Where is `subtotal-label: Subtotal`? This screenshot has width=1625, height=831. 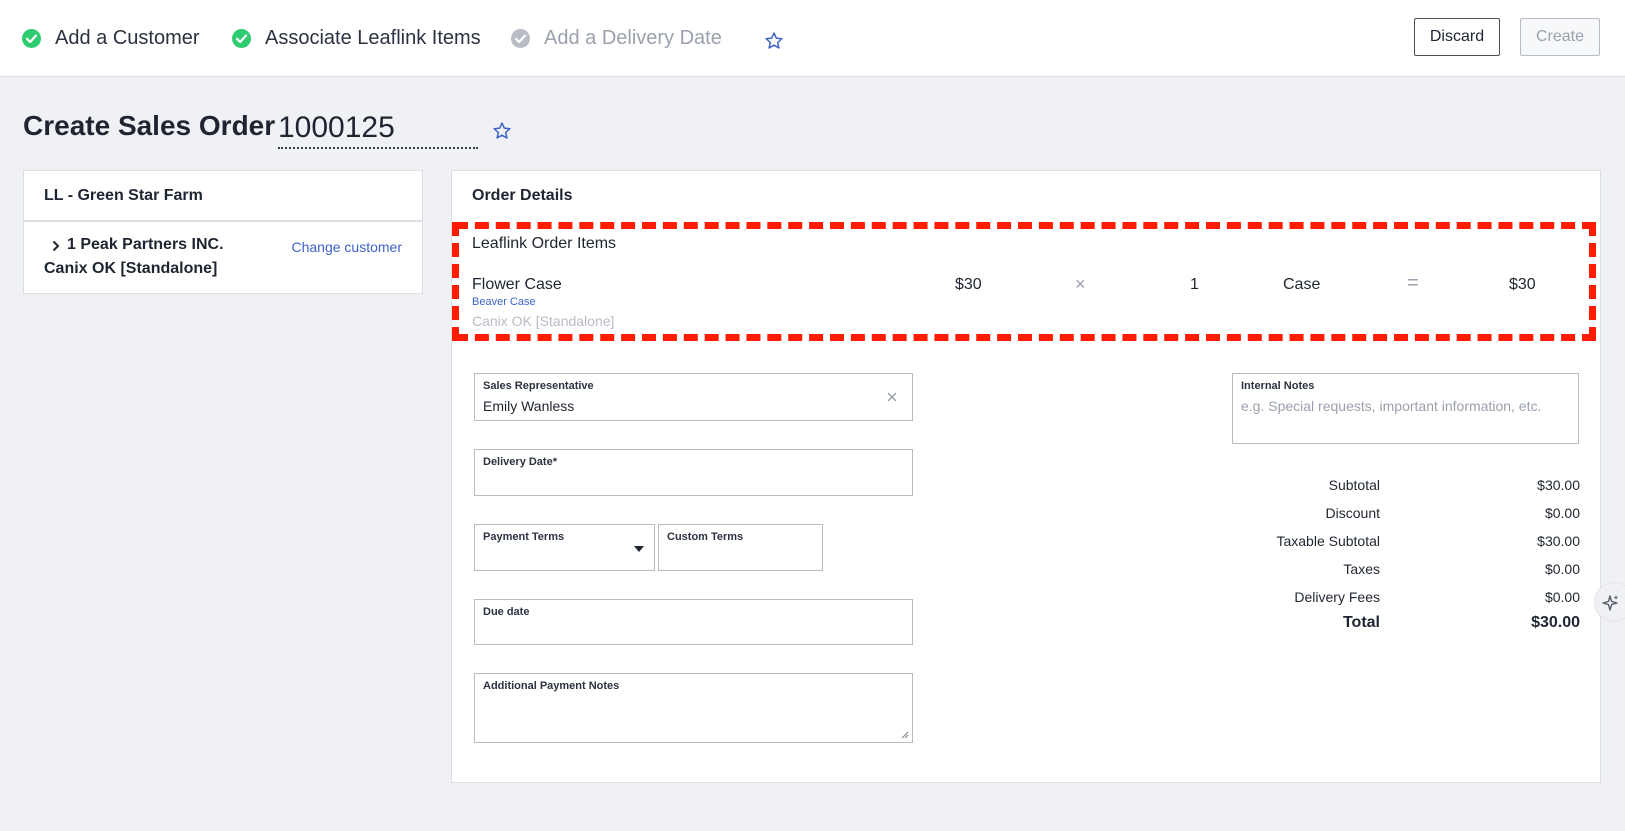 subtotal-label: Subtotal is located at coordinates (1354, 485).